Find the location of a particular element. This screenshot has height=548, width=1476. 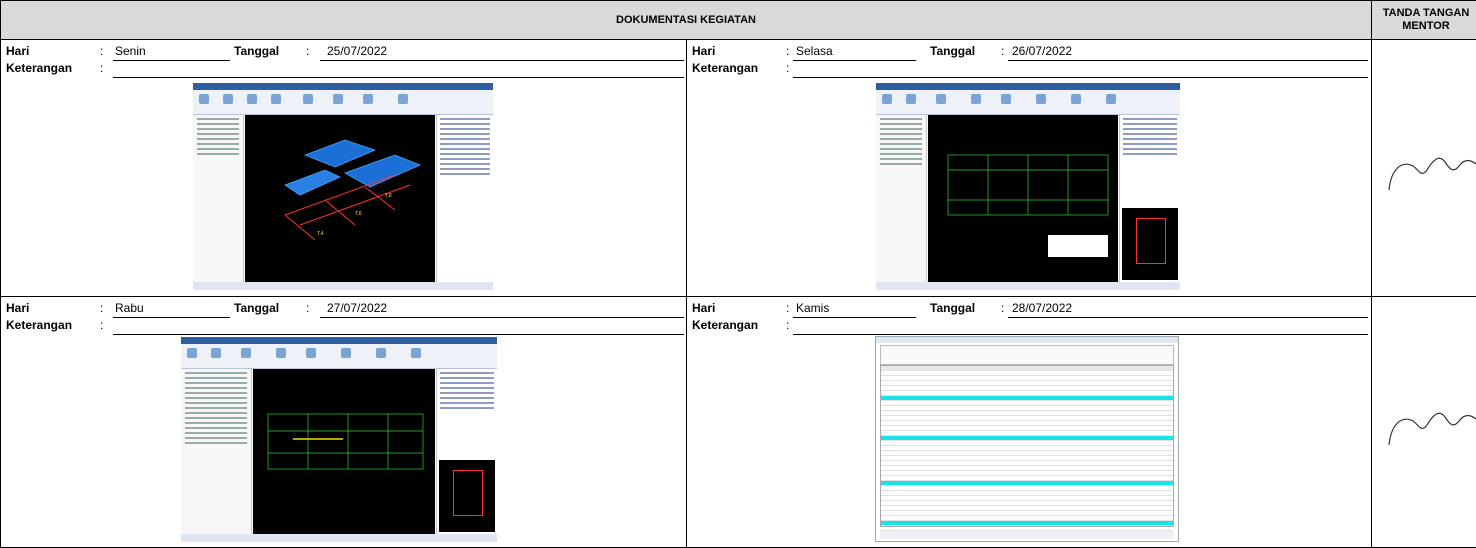

dialog-button-bar is located at coordinates (1027, 535).